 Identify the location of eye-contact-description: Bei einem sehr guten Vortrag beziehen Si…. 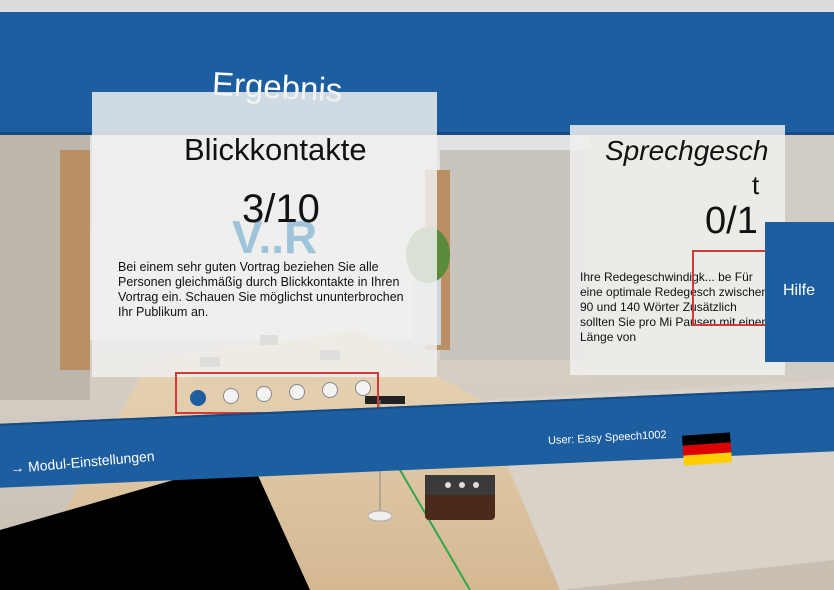
(261, 289).